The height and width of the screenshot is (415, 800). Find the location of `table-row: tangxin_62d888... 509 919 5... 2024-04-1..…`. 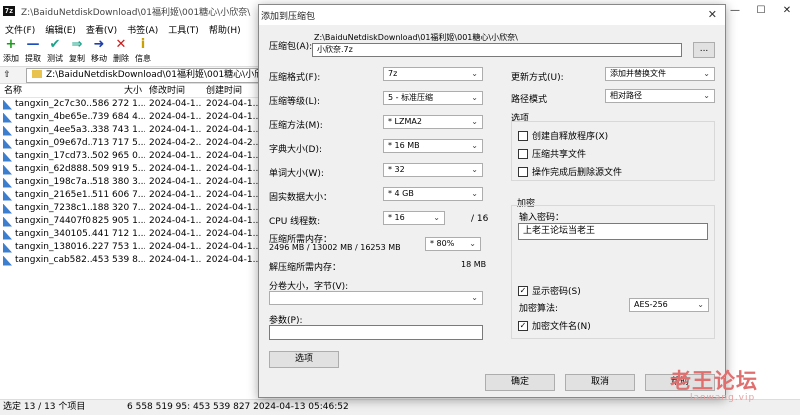

table-row: tangxin_62d888... 509 919 5... 2024-04-1..… is located at coordinates (130, 169).